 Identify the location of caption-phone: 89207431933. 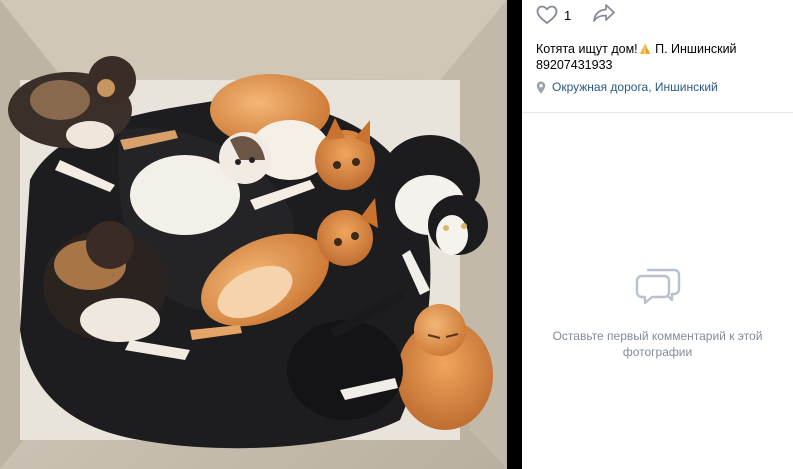
(574, 64).